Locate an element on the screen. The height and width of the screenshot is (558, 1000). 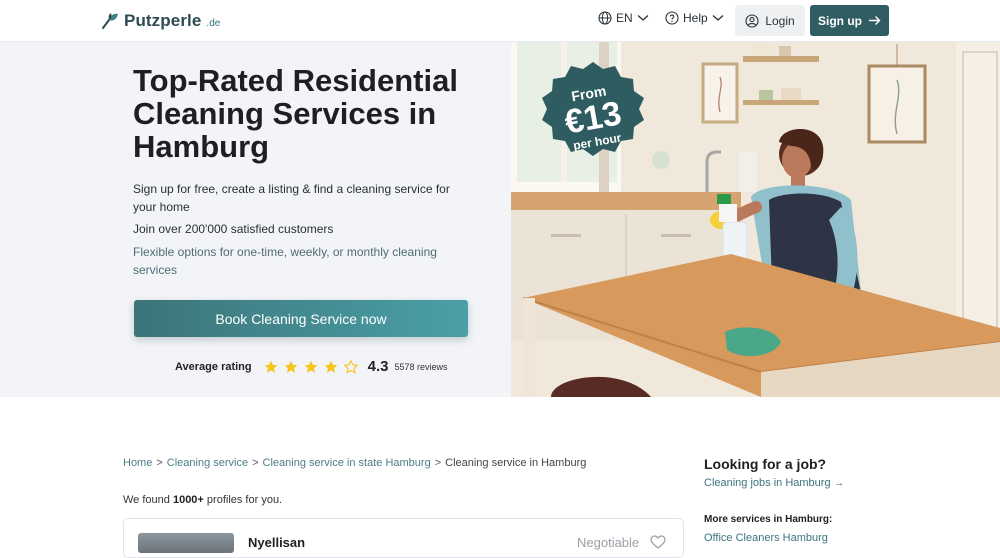
signup-button: Sign up is located at coordinates (849, 20).